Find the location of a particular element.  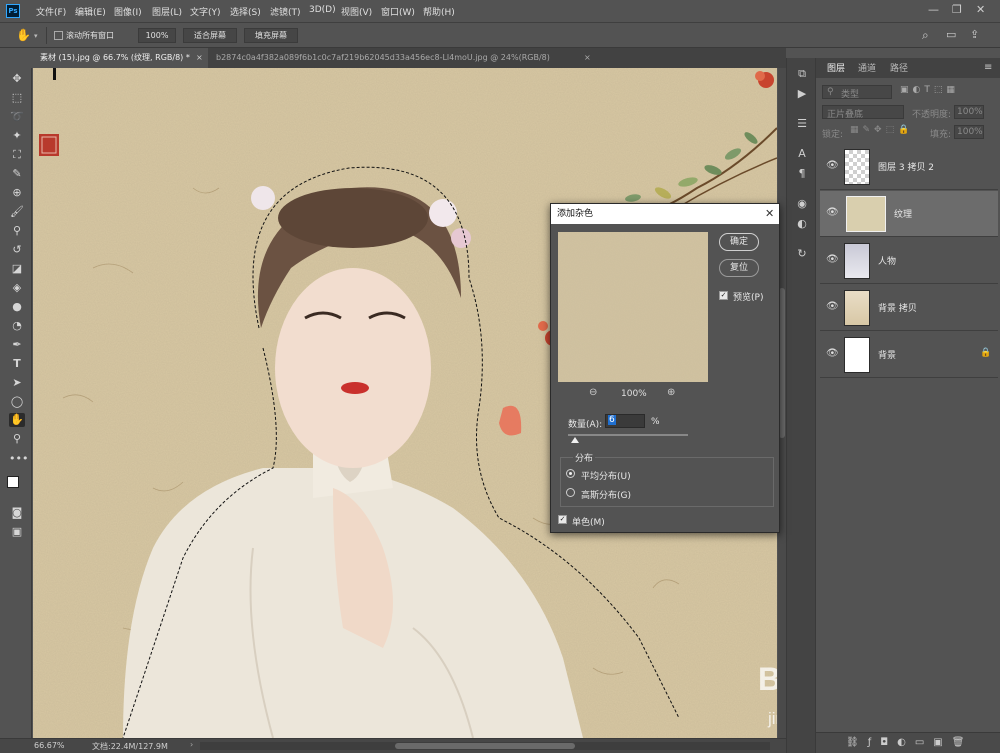

amount-value: 6 is located at coordinates (612, 420).